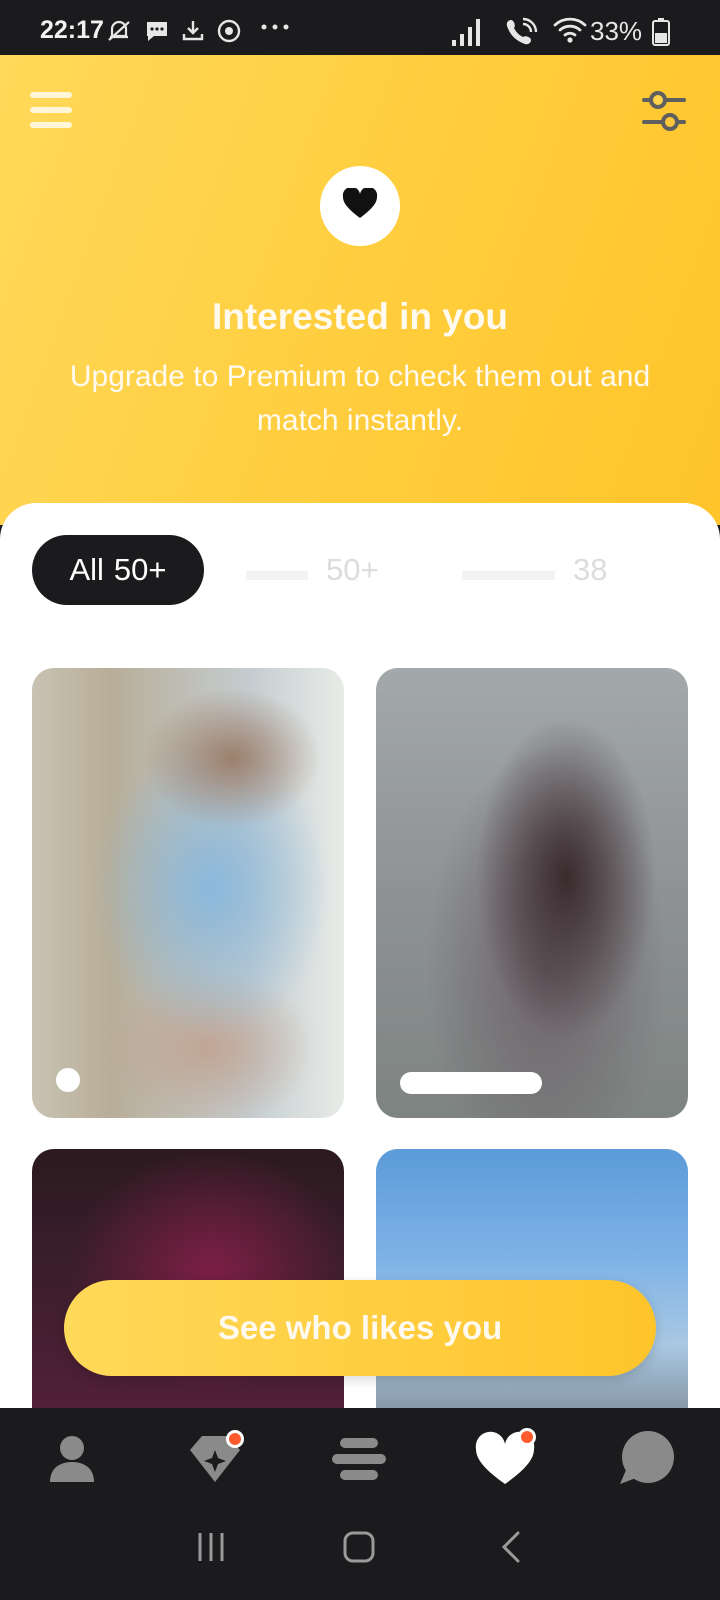 This screenshot has height=1600, width=720. Describe the element at coordinates (360, 316) in the screenshot. I see `page-title: Interested in you` at that location.